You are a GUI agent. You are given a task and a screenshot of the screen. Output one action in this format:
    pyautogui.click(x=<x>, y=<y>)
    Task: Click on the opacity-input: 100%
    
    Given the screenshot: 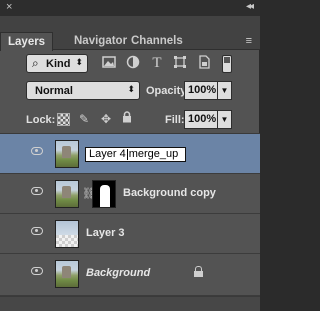 What is the action you would take?
    pyautogui.click(x=201, y=90)
    